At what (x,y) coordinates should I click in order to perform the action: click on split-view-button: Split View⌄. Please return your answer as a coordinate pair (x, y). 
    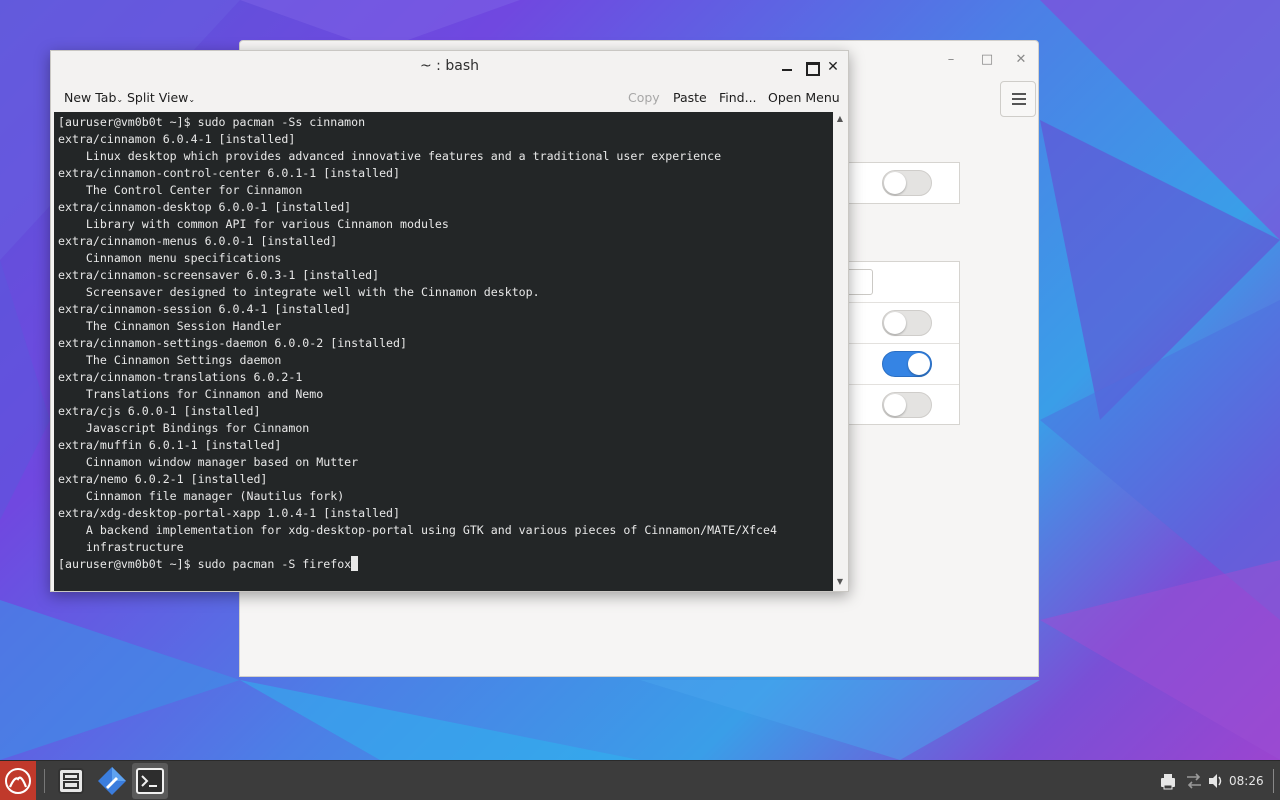
    Looking at the image, I should click on (161, 97).